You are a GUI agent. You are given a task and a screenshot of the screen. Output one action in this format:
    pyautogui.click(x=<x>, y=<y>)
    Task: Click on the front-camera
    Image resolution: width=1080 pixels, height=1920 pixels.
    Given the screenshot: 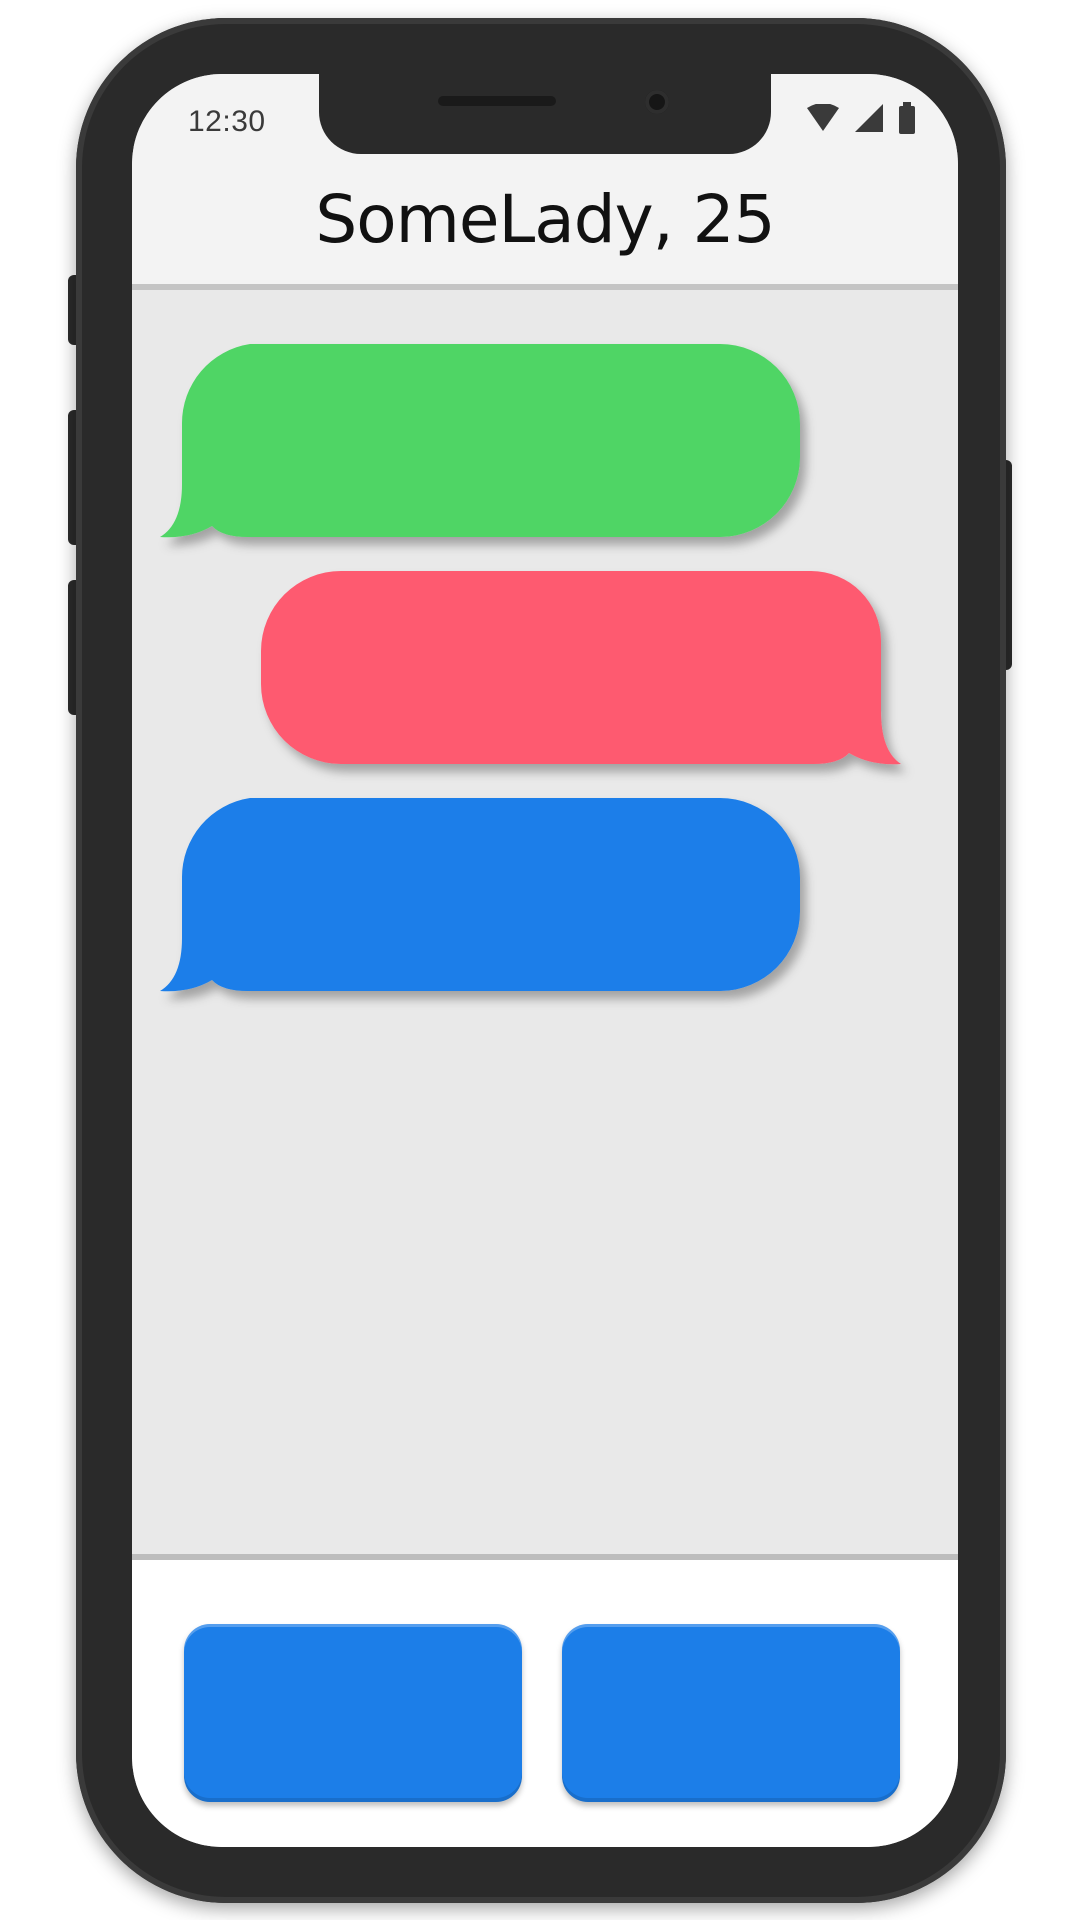 What is the action you would take?
    pyautogui.click(x=657, y=102)
    